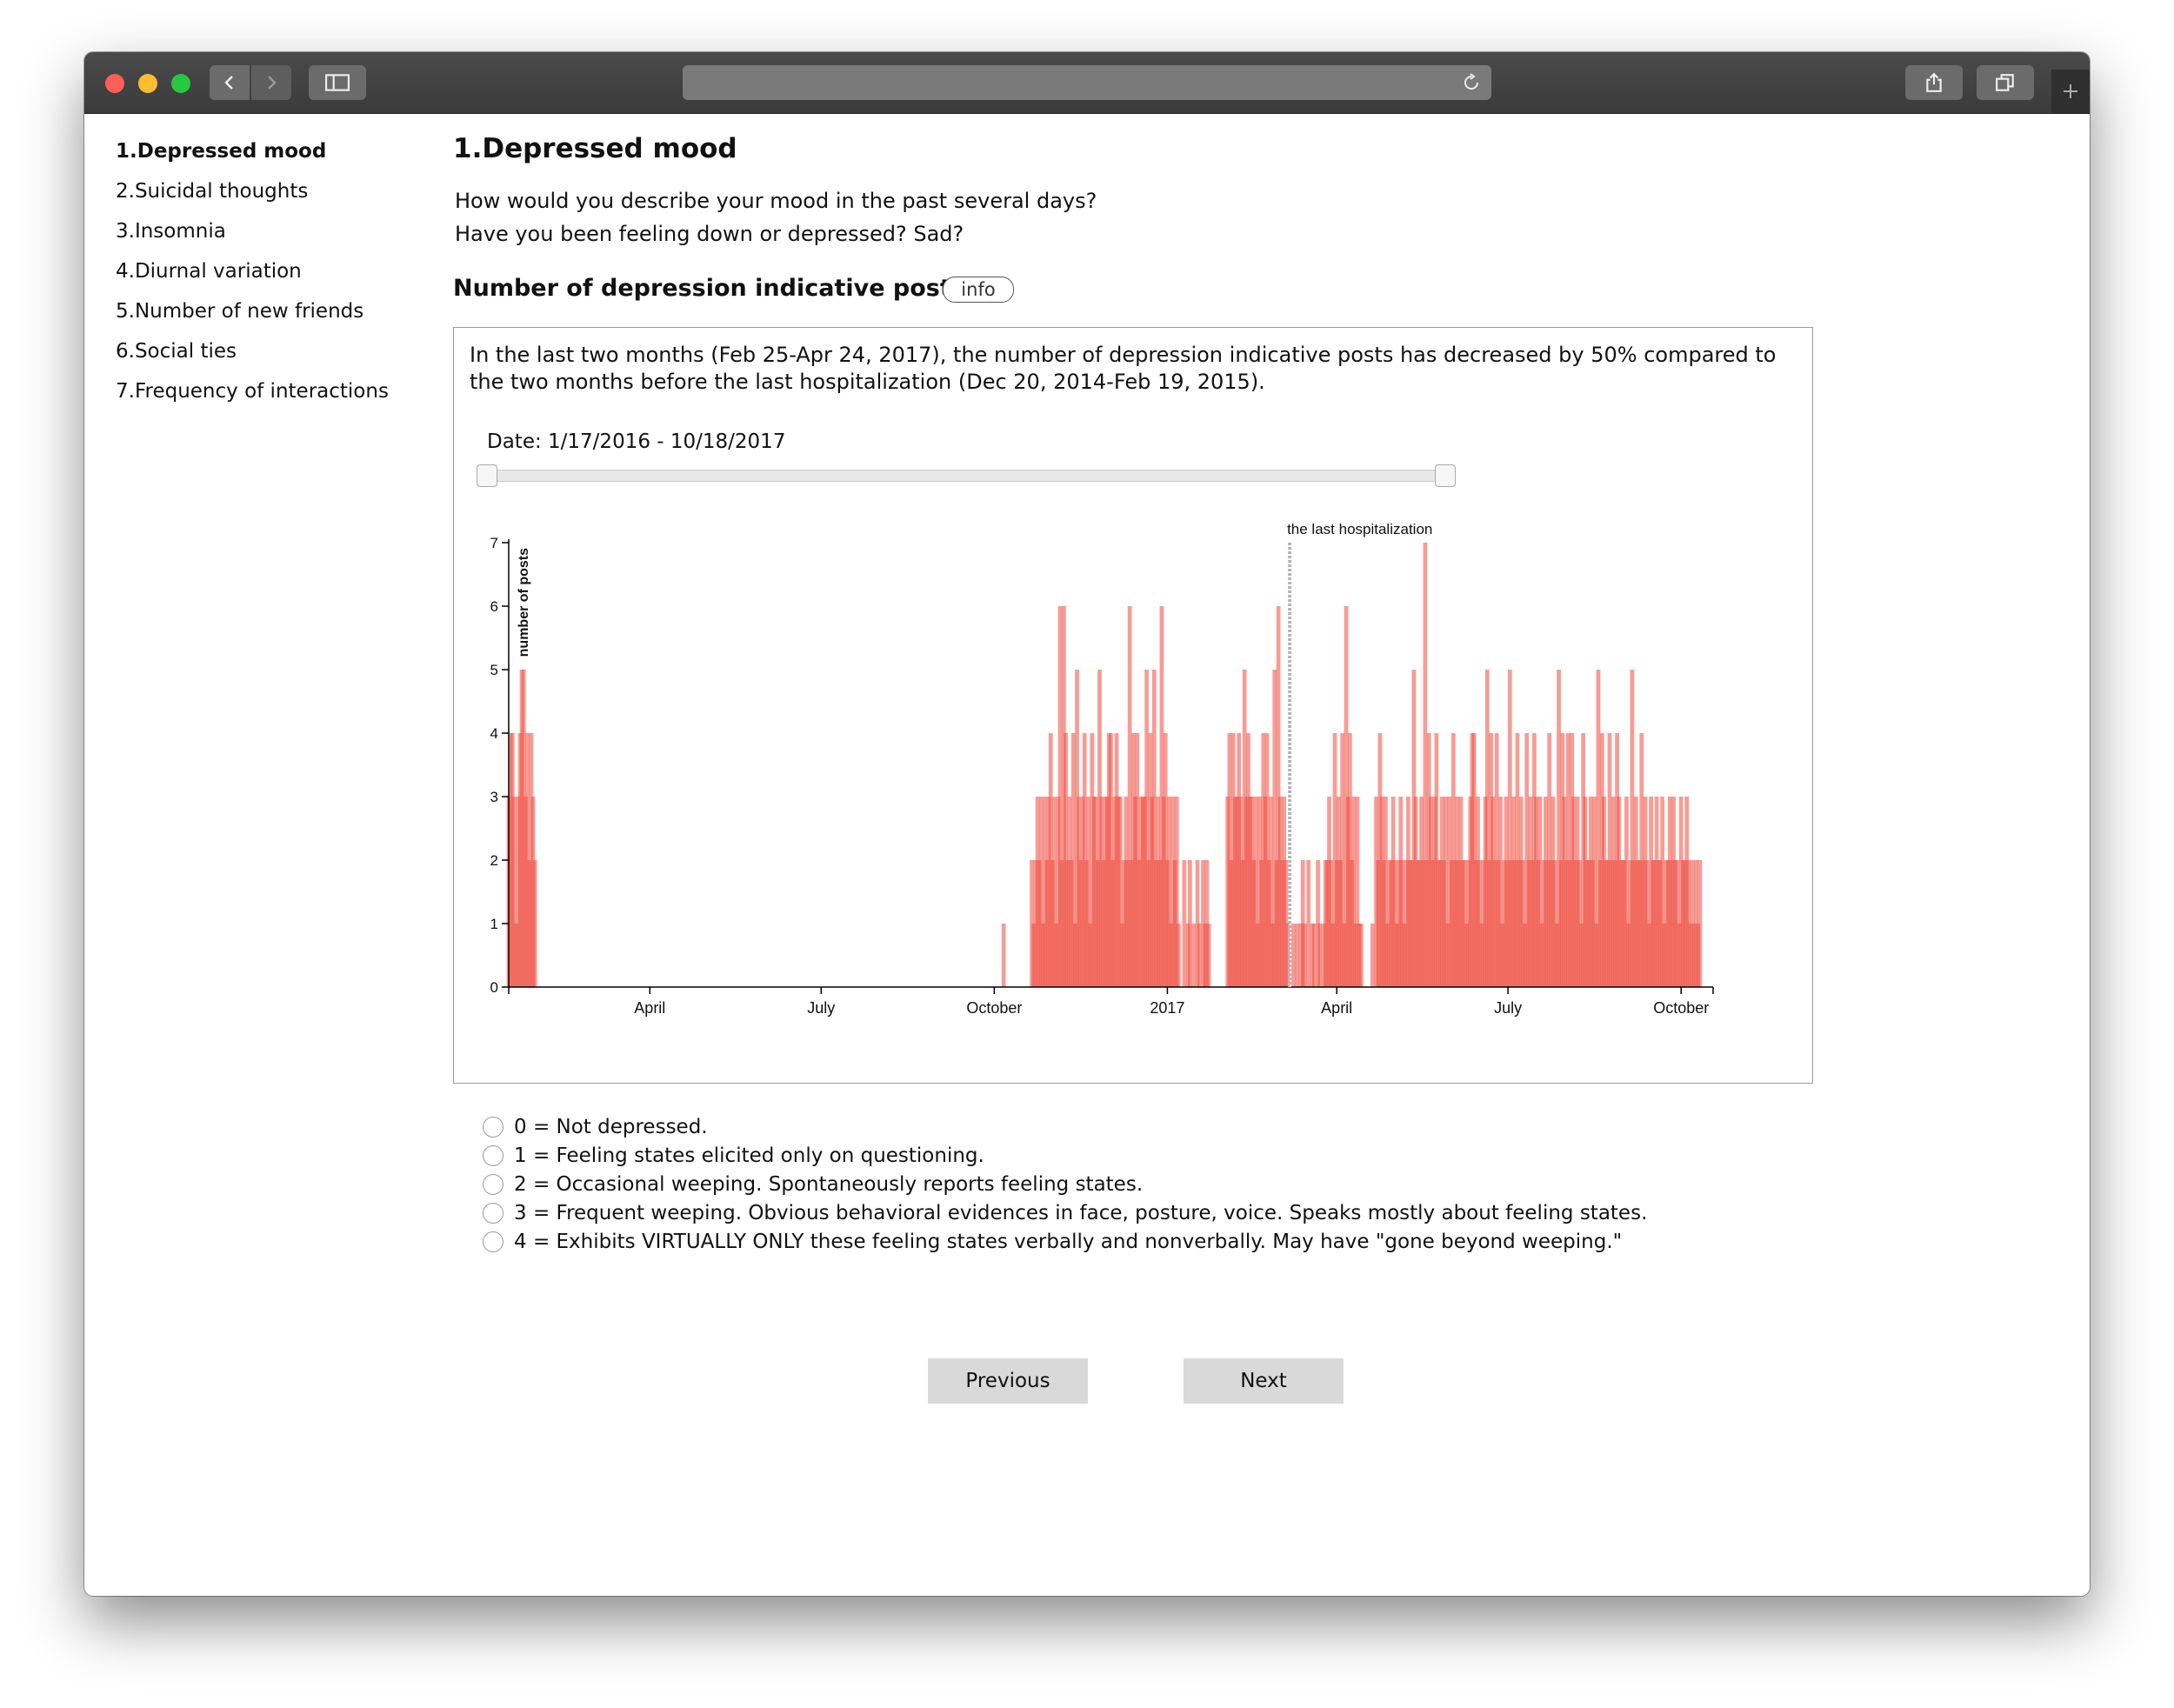 This screenshot has width=2174, height=1708. What do you see at coordinates (636, 441) in the screenshot?
I see `date-range-label: Date: 1/17/2016 - 10/18/2017` at bounding box center [636, 441].